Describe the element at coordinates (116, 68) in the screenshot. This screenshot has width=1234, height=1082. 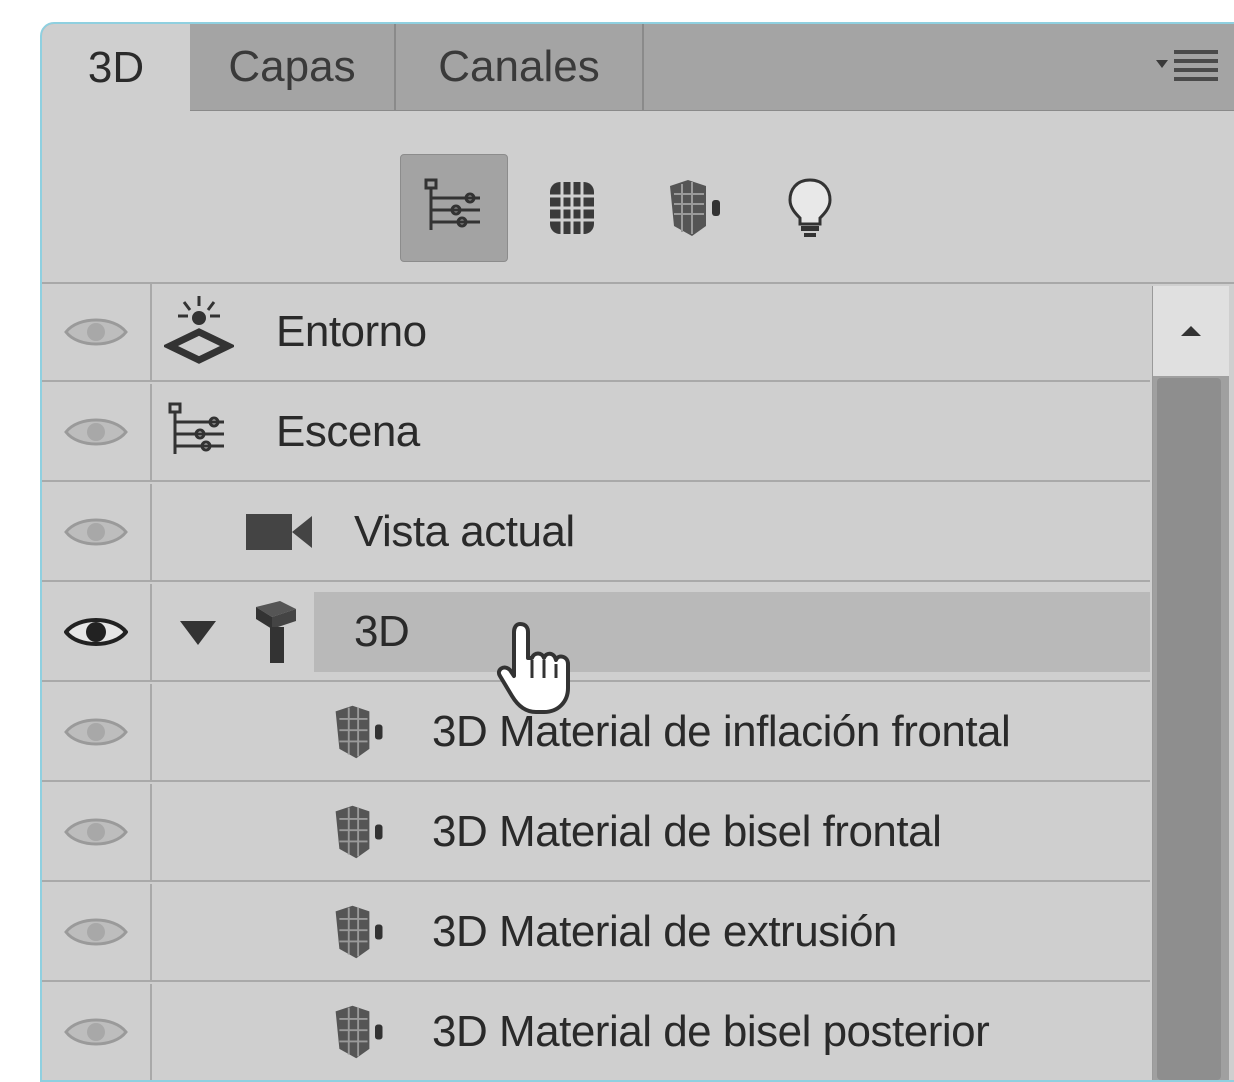
I see `tab-3d: 3D` at that location.